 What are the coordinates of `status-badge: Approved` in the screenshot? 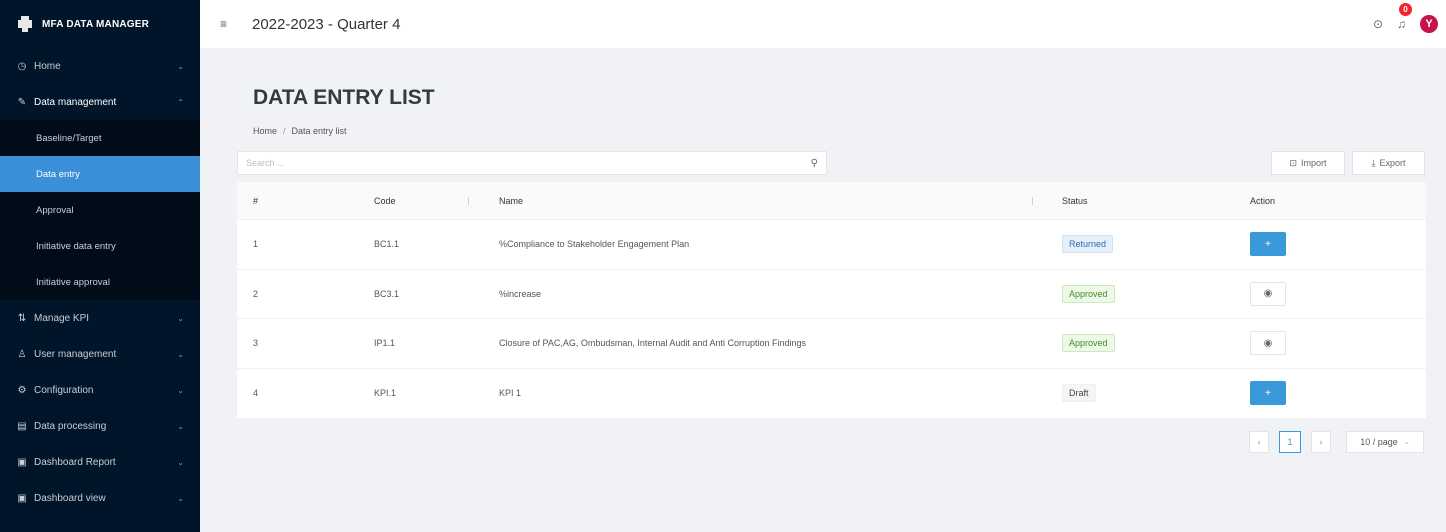 It's located at (1088, 293).